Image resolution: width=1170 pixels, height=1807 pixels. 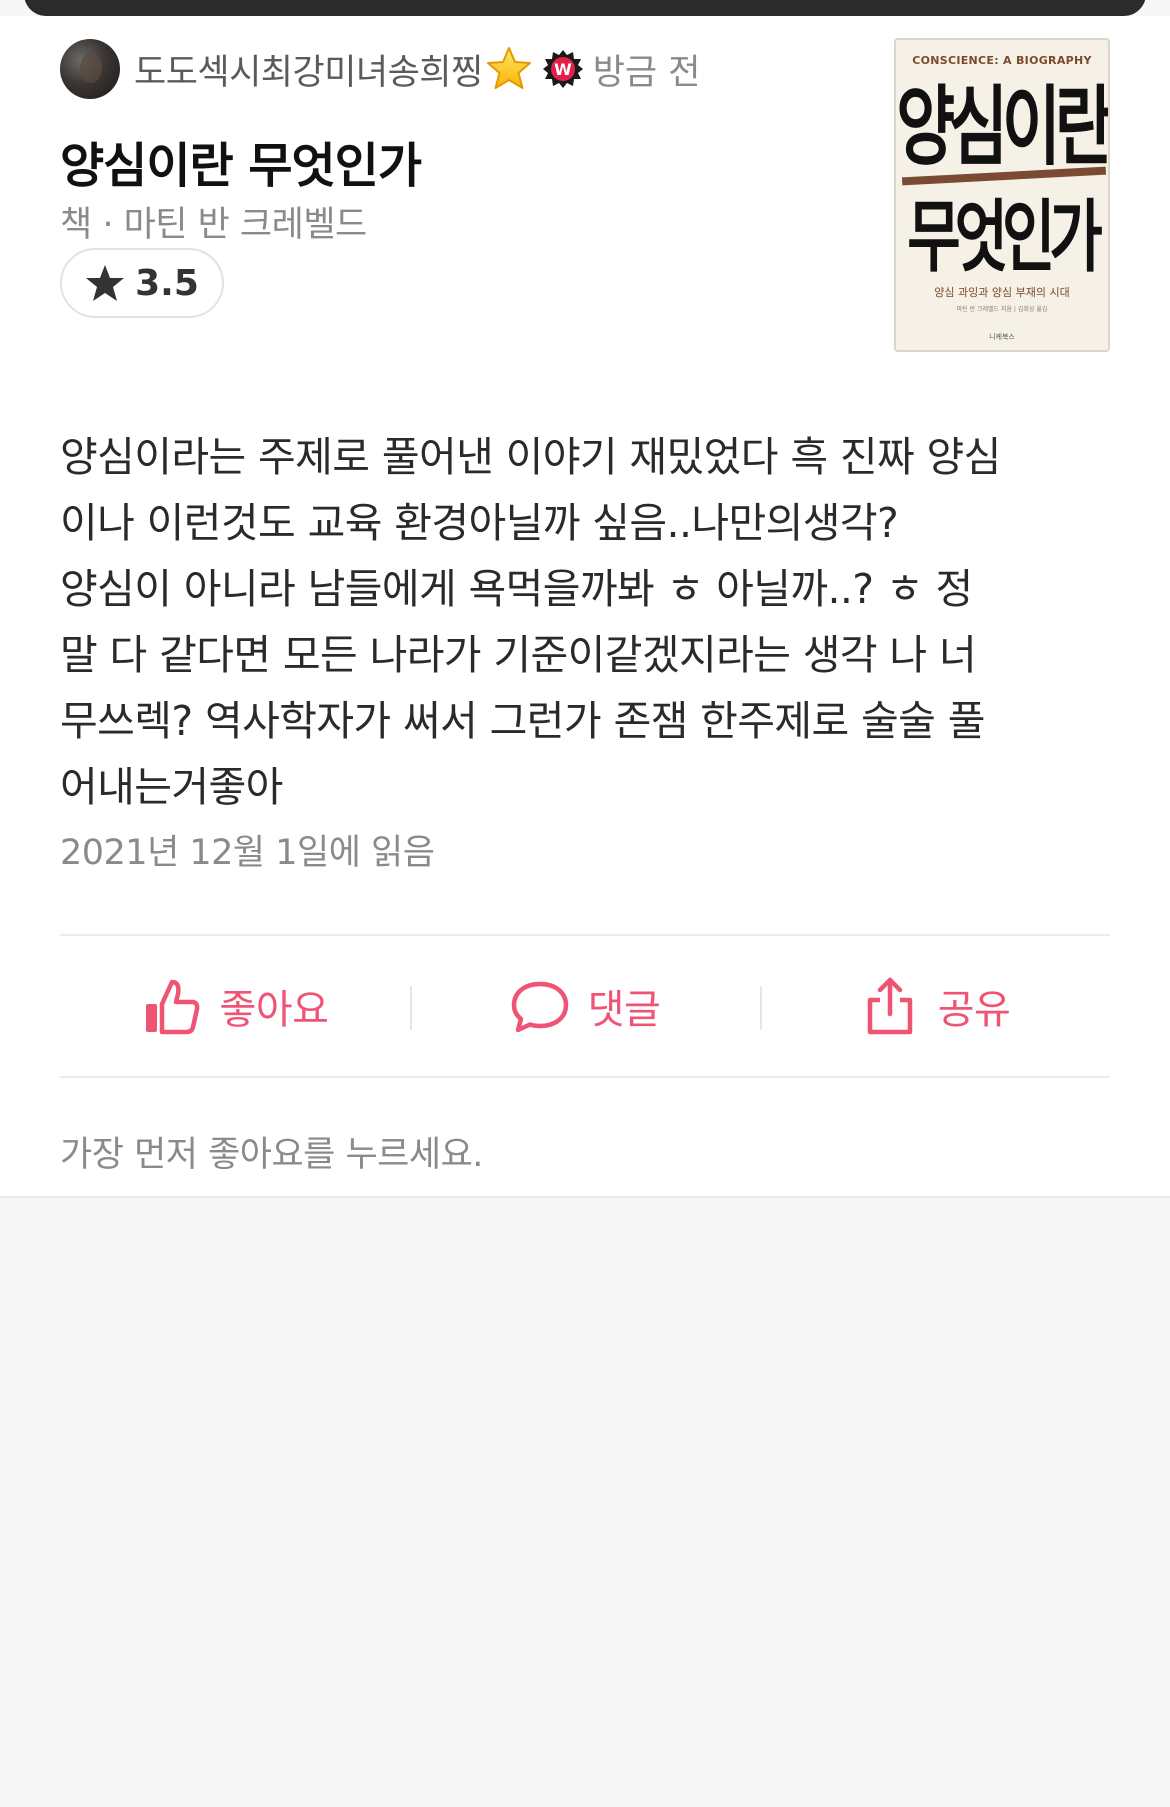 I want to click on first-like-prompt: 가장 먼저 좋아요를 누르세요., so click(x=271, y=1155).